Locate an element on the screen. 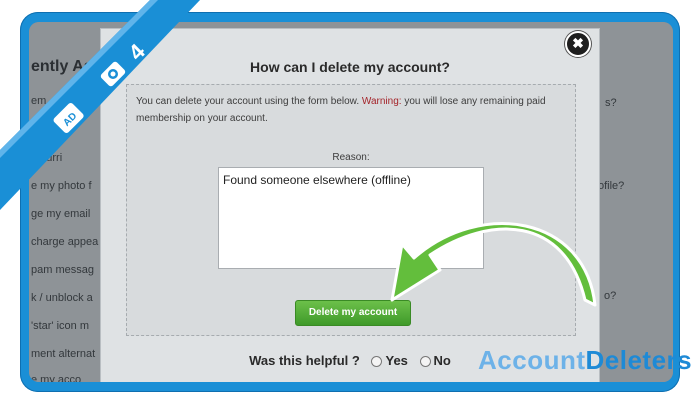  brand-logo: AccountDeleters is located at coordinates (585, 360).